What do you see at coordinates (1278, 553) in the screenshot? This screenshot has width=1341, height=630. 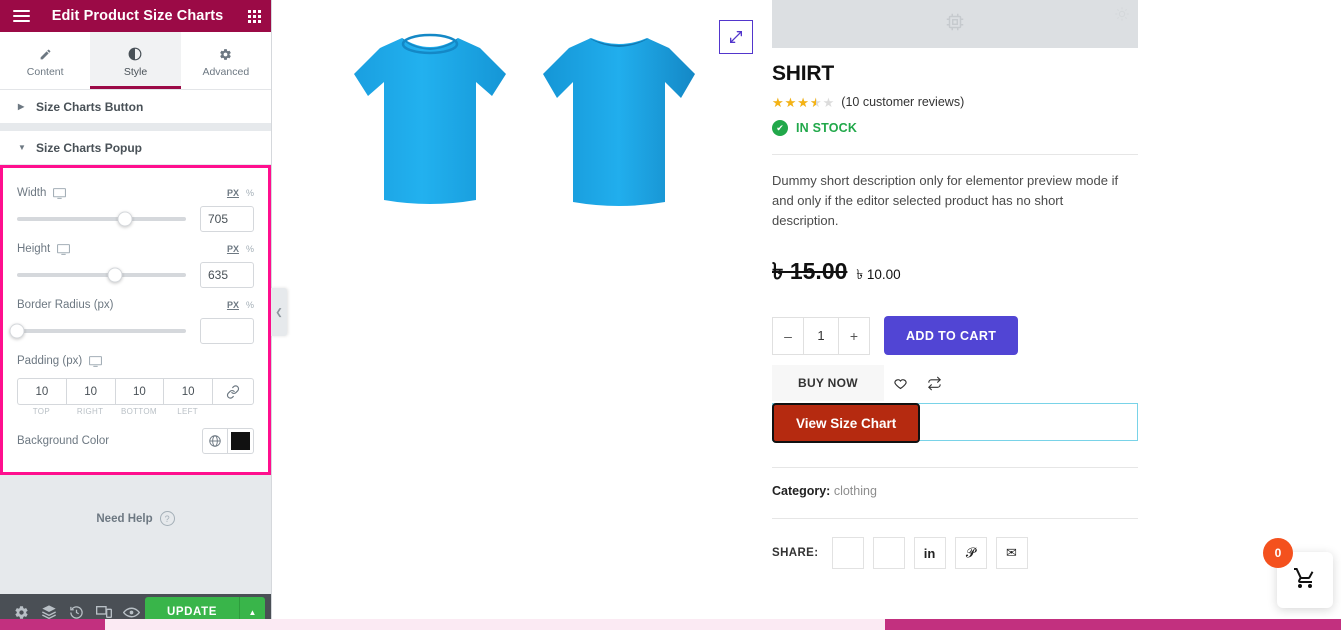 I see `cart-count-badge: 0` at bounding box center [1278, 553].